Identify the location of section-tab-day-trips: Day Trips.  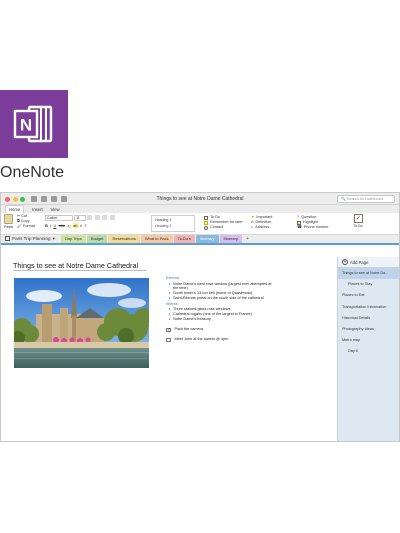
(73, 239).